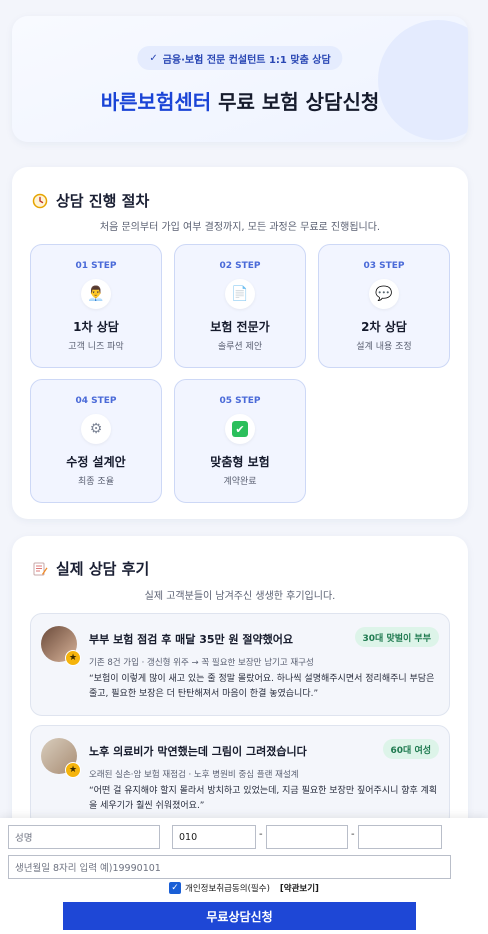 This screenshot has width=488, height=934. I want to click on step-card-5: 05 STEP ✔ 맞춤형 보험 계약완료, so click(240, 441).